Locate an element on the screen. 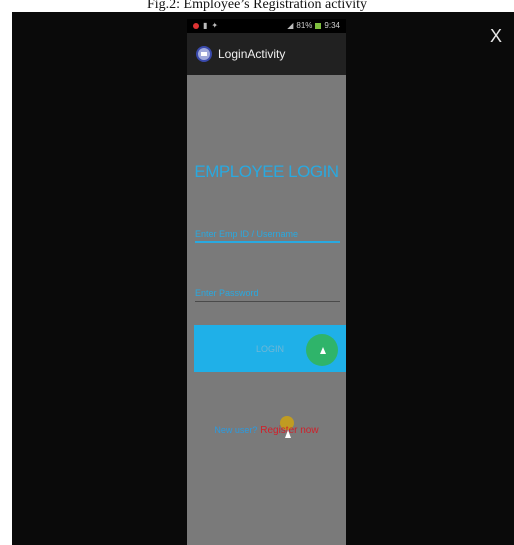 This screenshot has height=545, width=514. login-button-label: LOGIN is located at coordinates (269, 348).